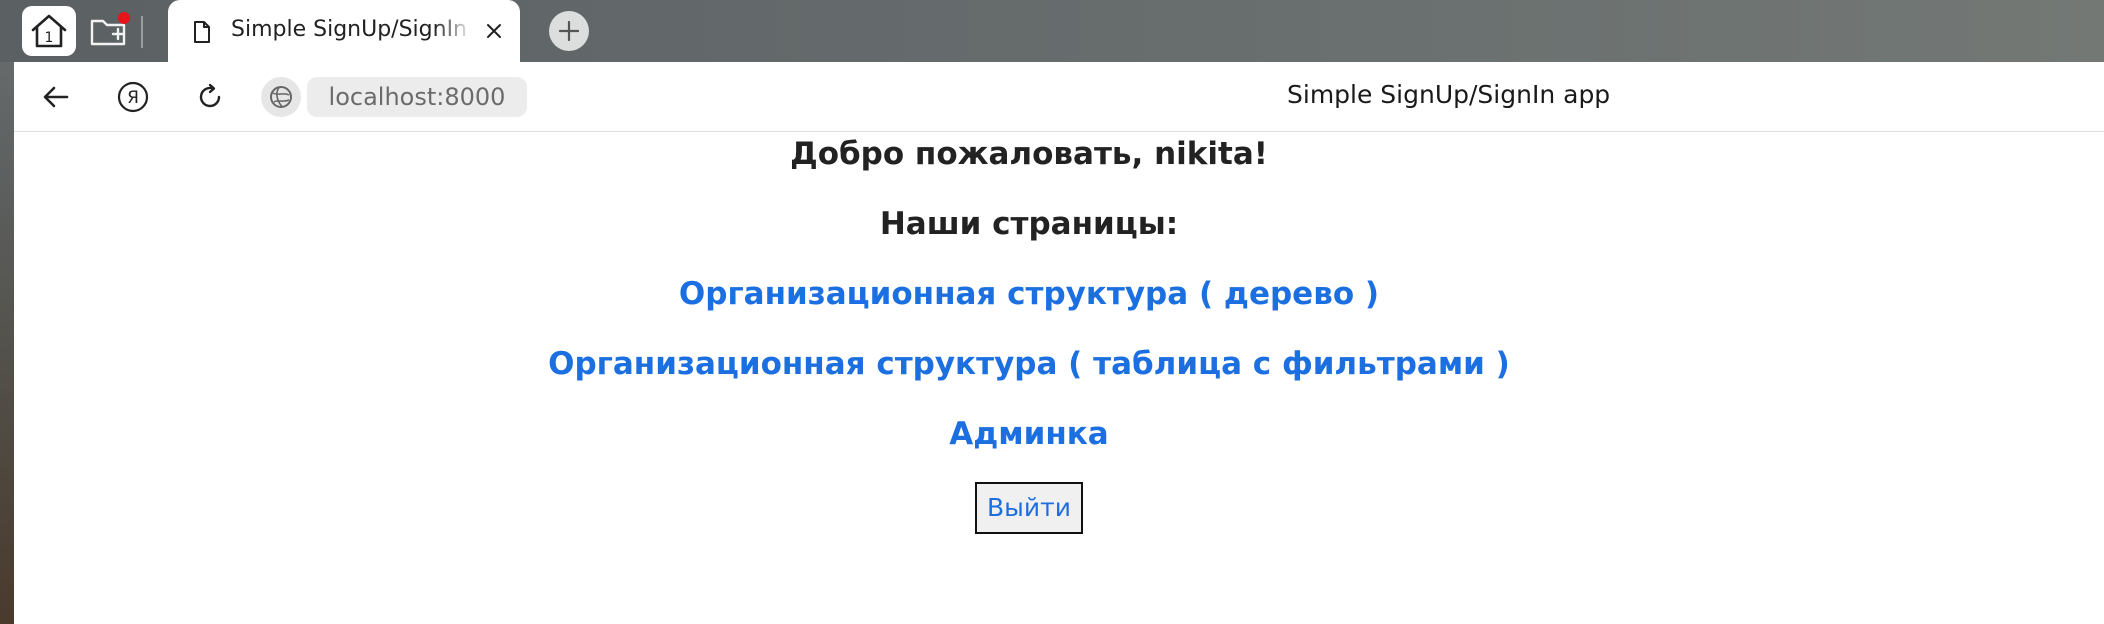  I want to click on close-icon, so click(494, 31).